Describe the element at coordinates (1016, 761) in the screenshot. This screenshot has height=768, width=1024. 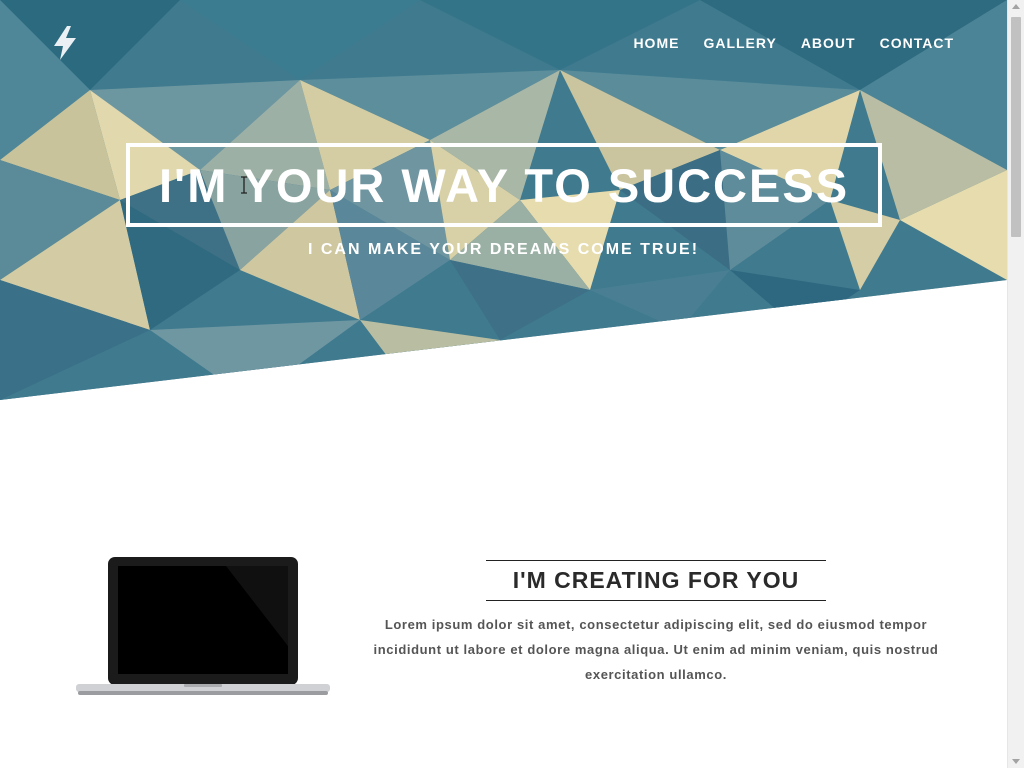
I see `scroll-down-arrow-icon` at that location.